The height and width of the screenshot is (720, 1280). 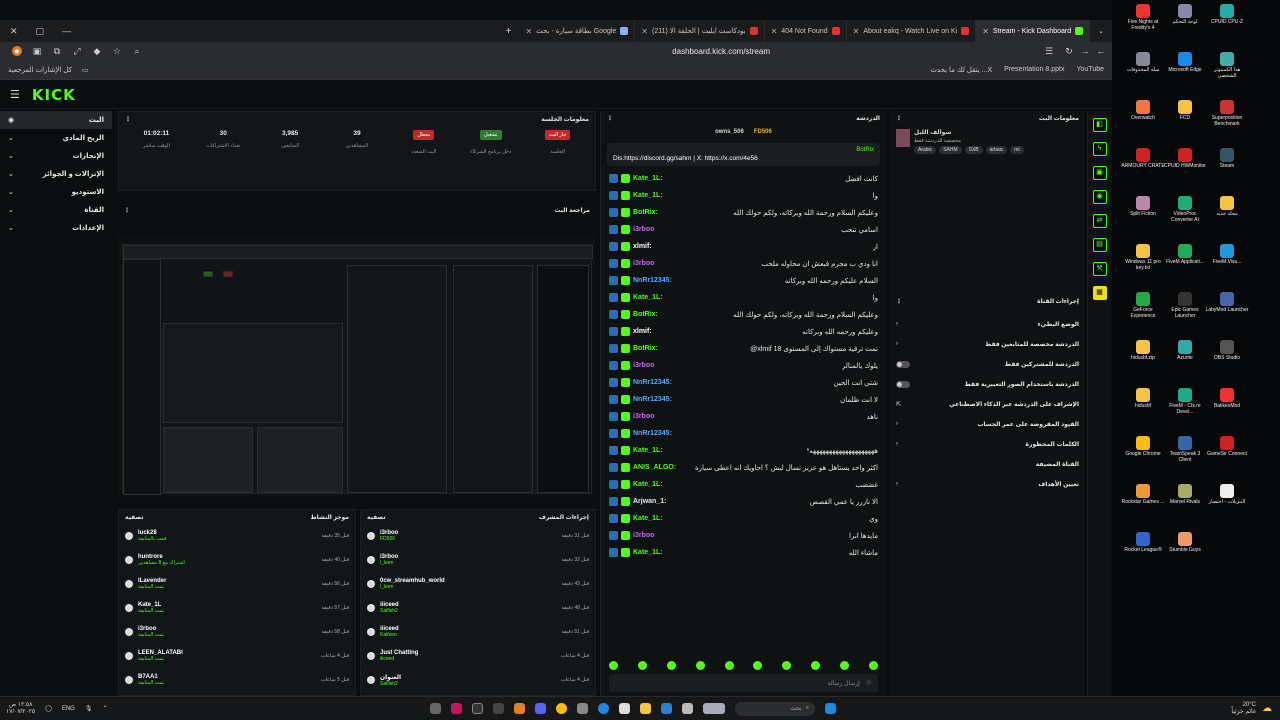 What do you see at coordinates (1143, 257) in the screenshot?
I see `desktop-icon: Windows 11 pro key.txt` at bounding box center [1143, 257].